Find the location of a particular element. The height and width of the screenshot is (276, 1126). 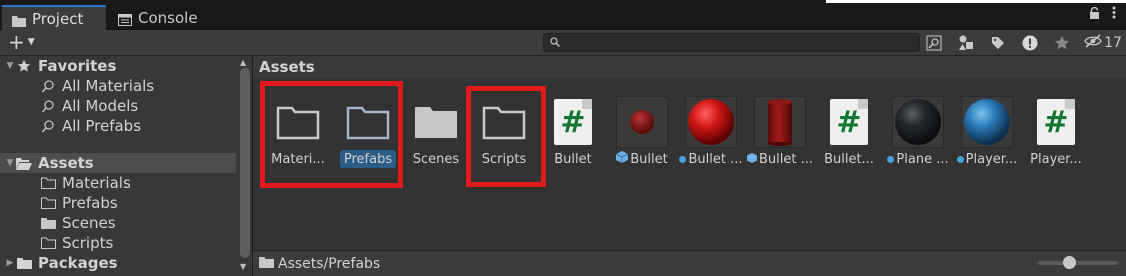

tree-all-prefabs: All Prefabs is located at coordinates (90, 126).